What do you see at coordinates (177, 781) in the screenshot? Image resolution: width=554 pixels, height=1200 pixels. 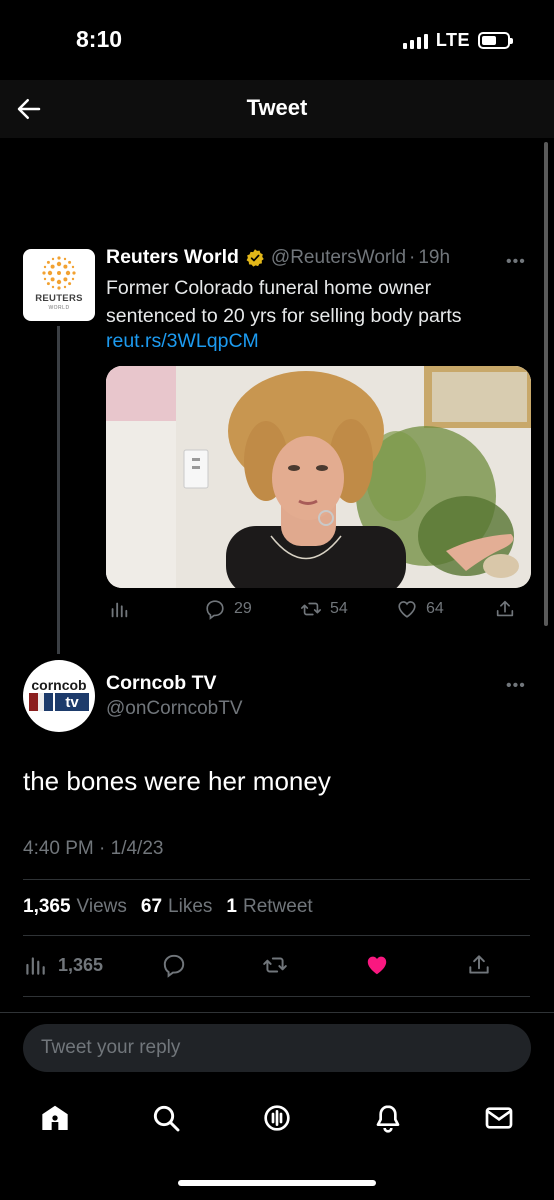 I see `tweet-text: the bones were her money` at bounding box center [177, 781].